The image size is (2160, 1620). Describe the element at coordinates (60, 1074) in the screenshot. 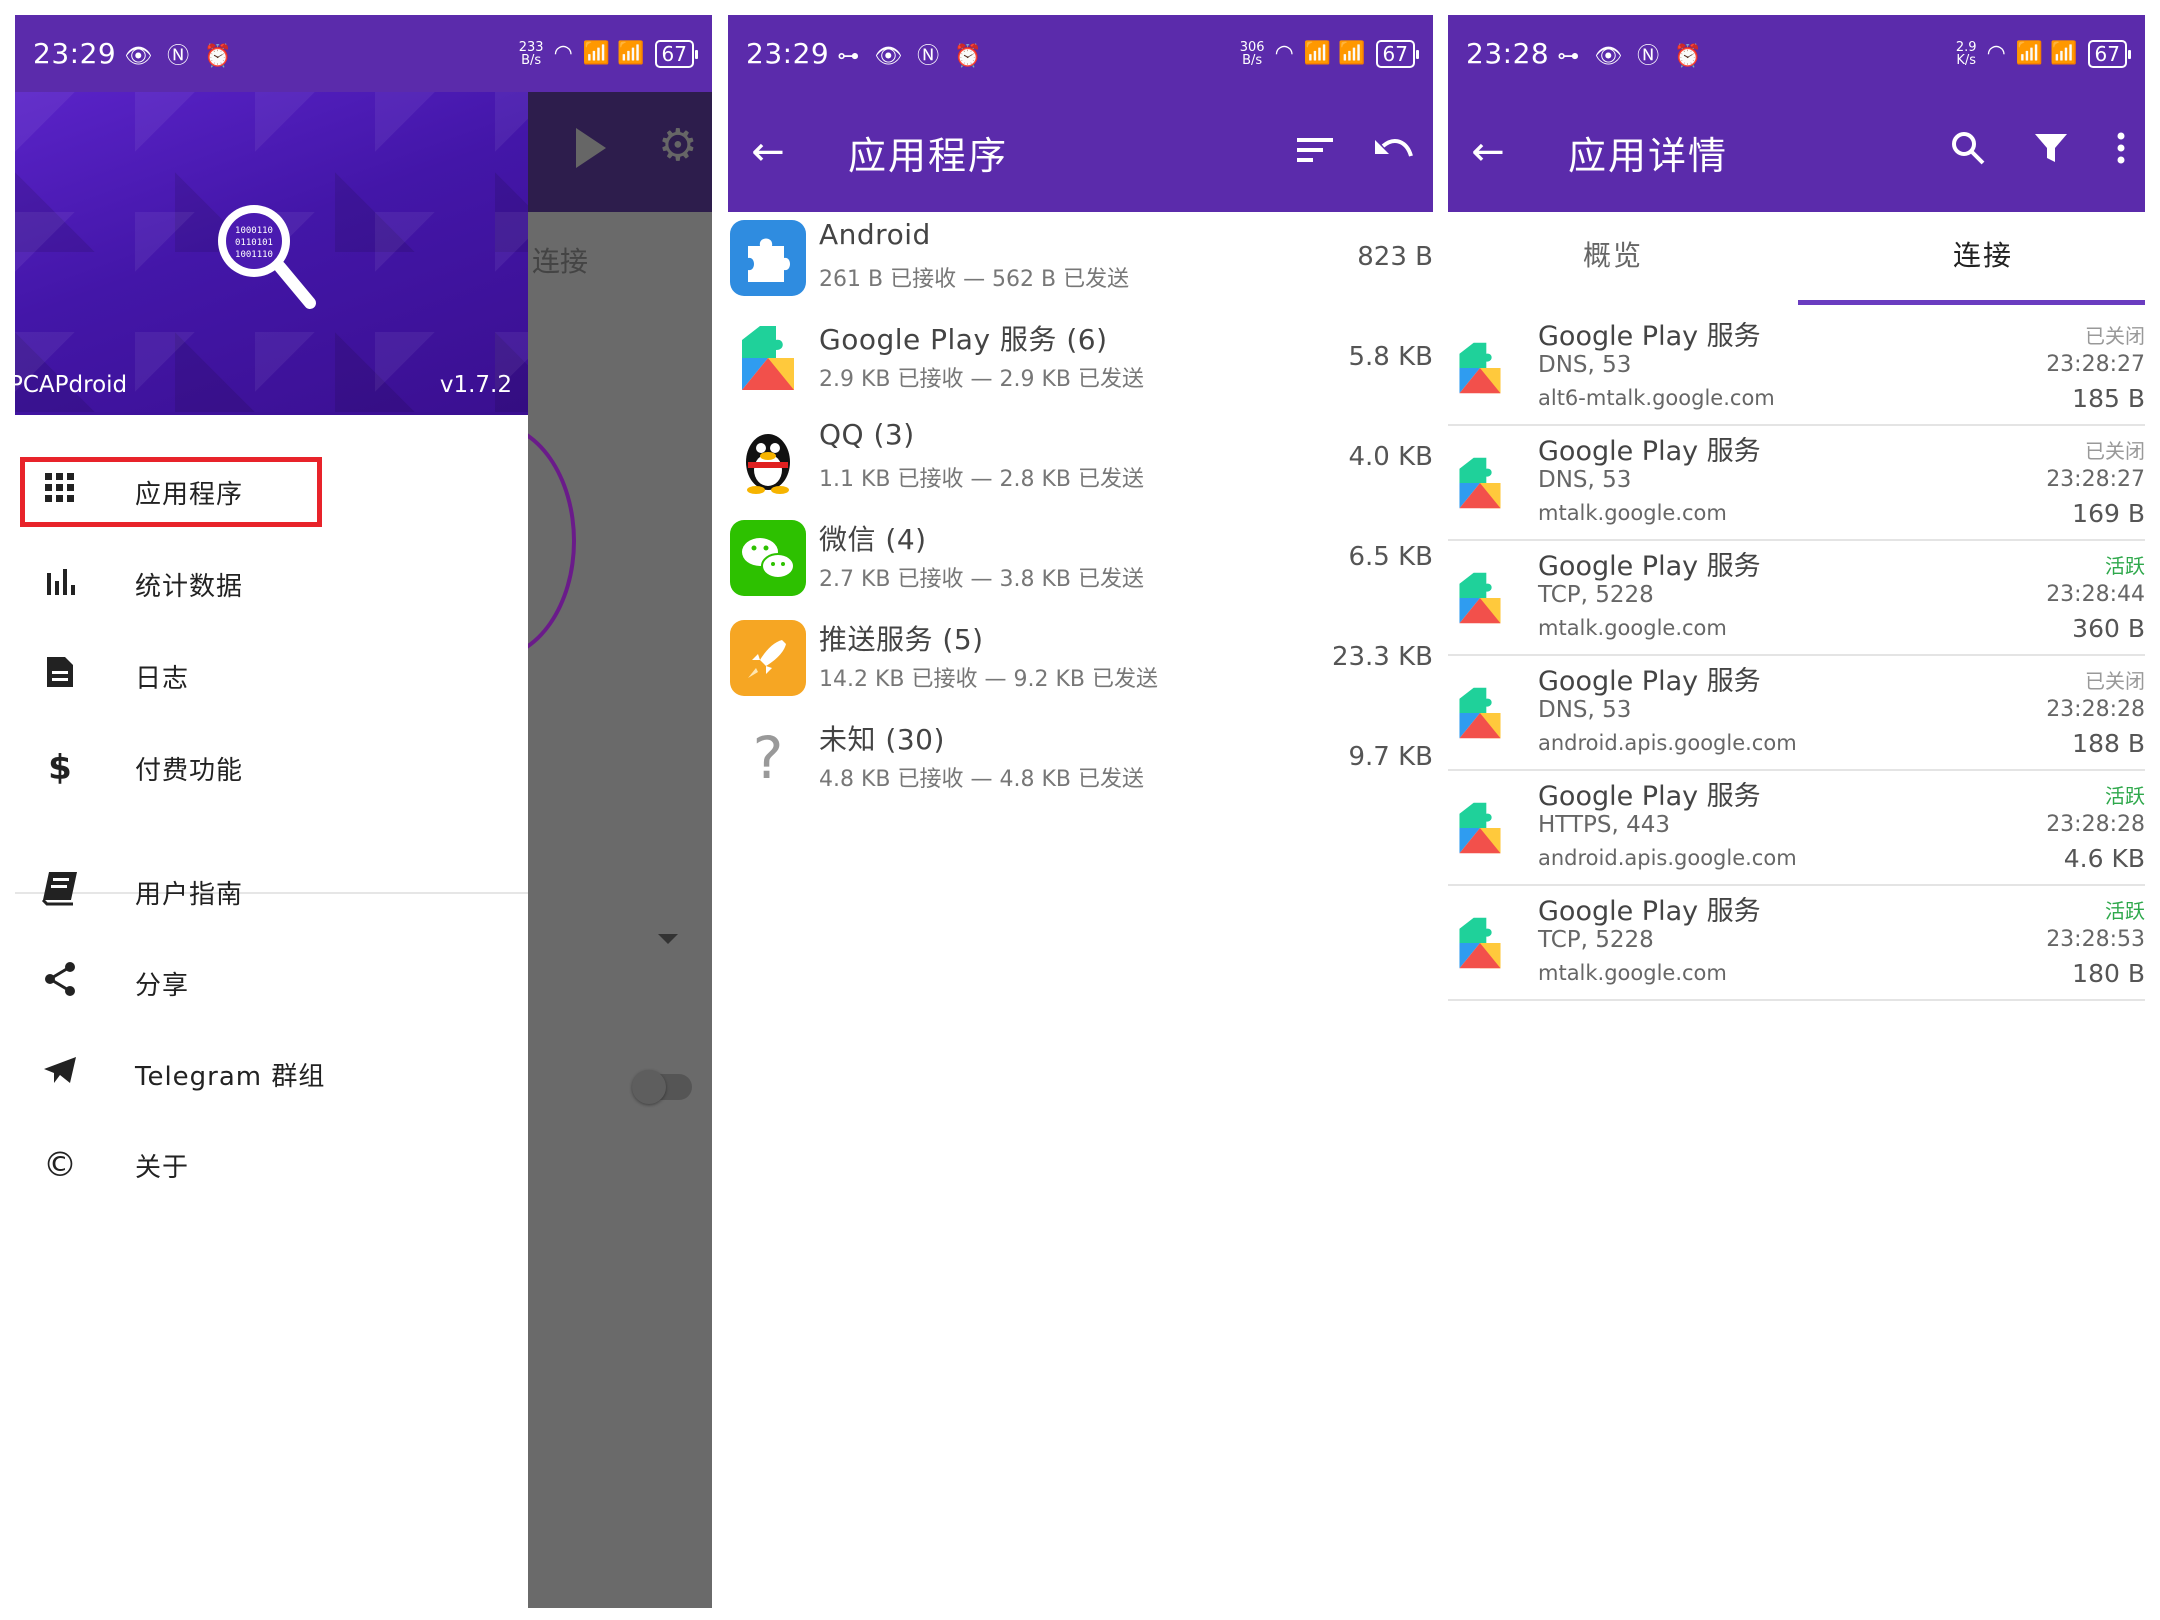

I see `telegram-icon` at that location.